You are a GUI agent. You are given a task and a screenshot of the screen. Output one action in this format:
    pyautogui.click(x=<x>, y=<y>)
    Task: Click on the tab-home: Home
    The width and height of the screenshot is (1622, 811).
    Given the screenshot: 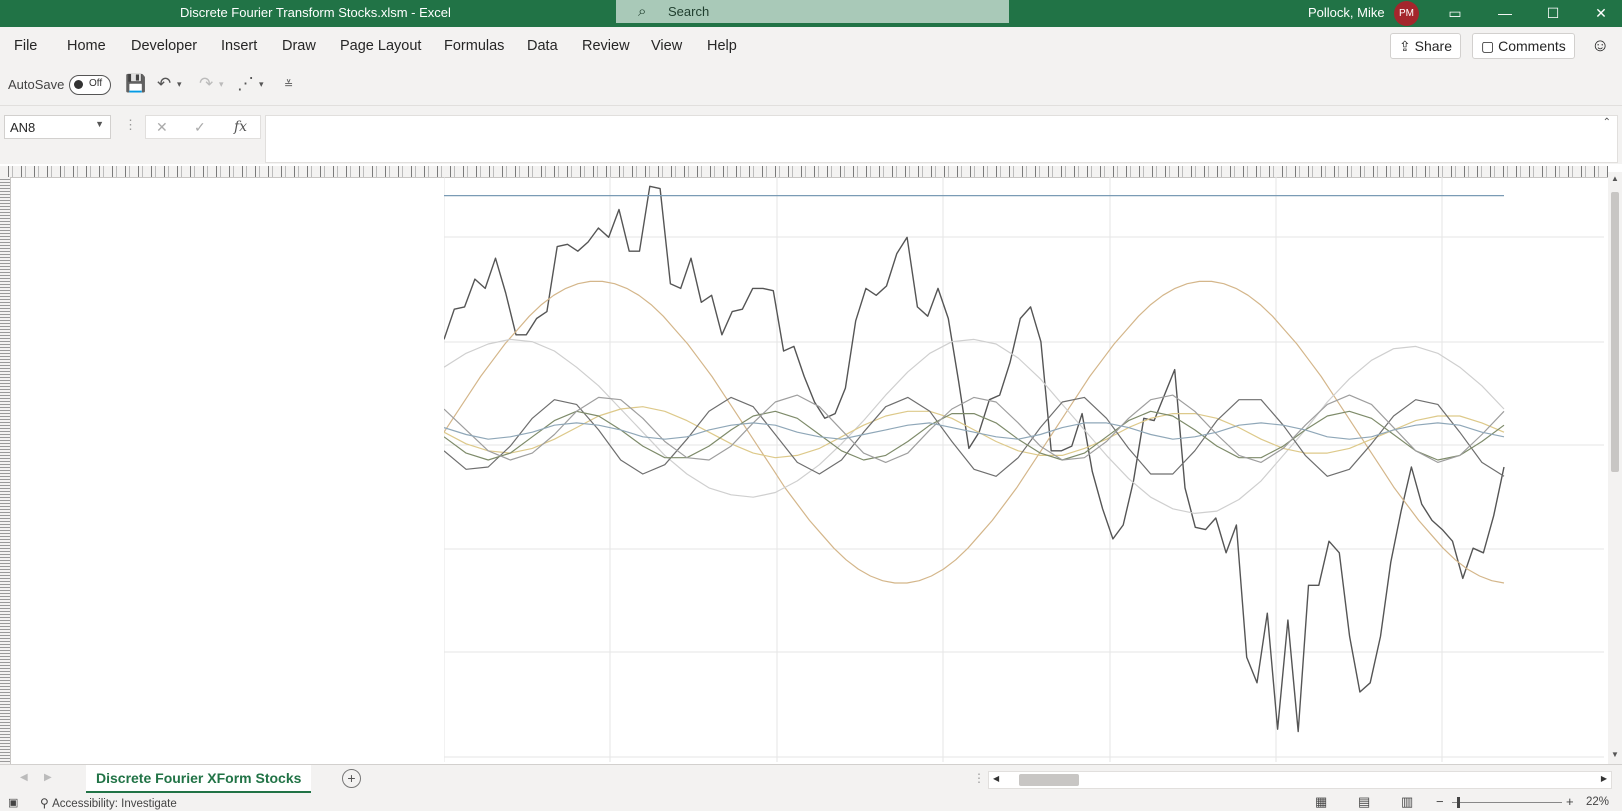 What is the action you would take?
    pyautogui.click(x=86, y=46)
    